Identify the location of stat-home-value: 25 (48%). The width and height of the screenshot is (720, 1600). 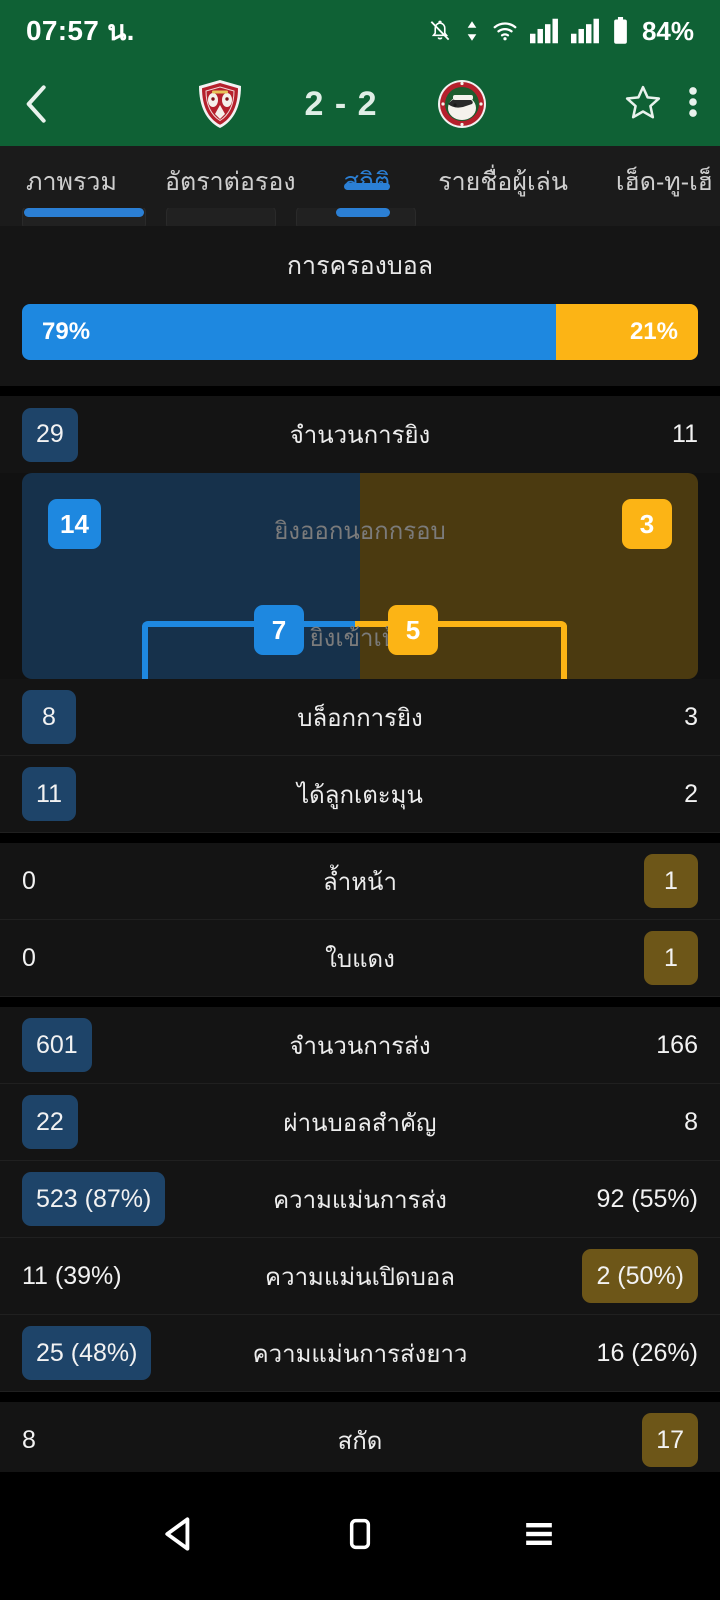
(87, 1353).